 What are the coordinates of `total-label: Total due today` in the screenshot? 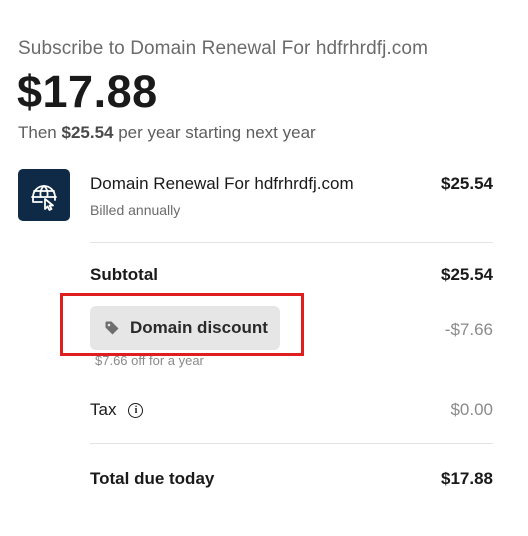 It's located at (152, 478).